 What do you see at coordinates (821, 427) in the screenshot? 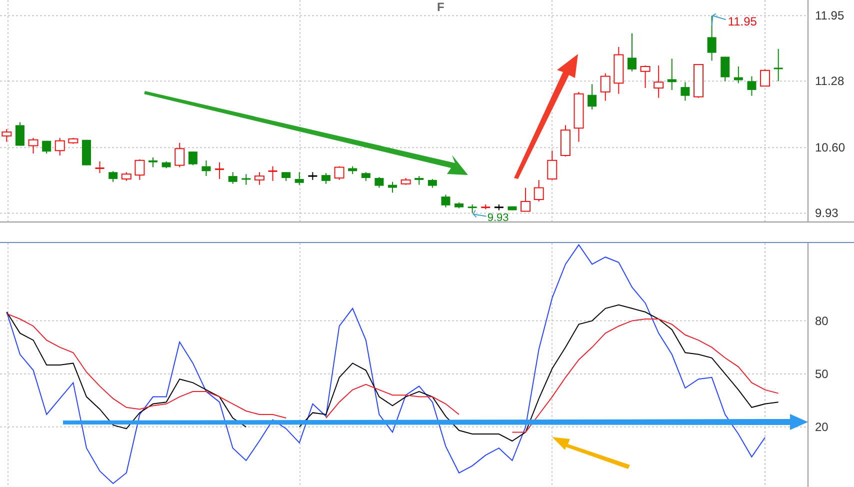
I see `y-axis-tick-label: 20` at bounding box center [821, 427].